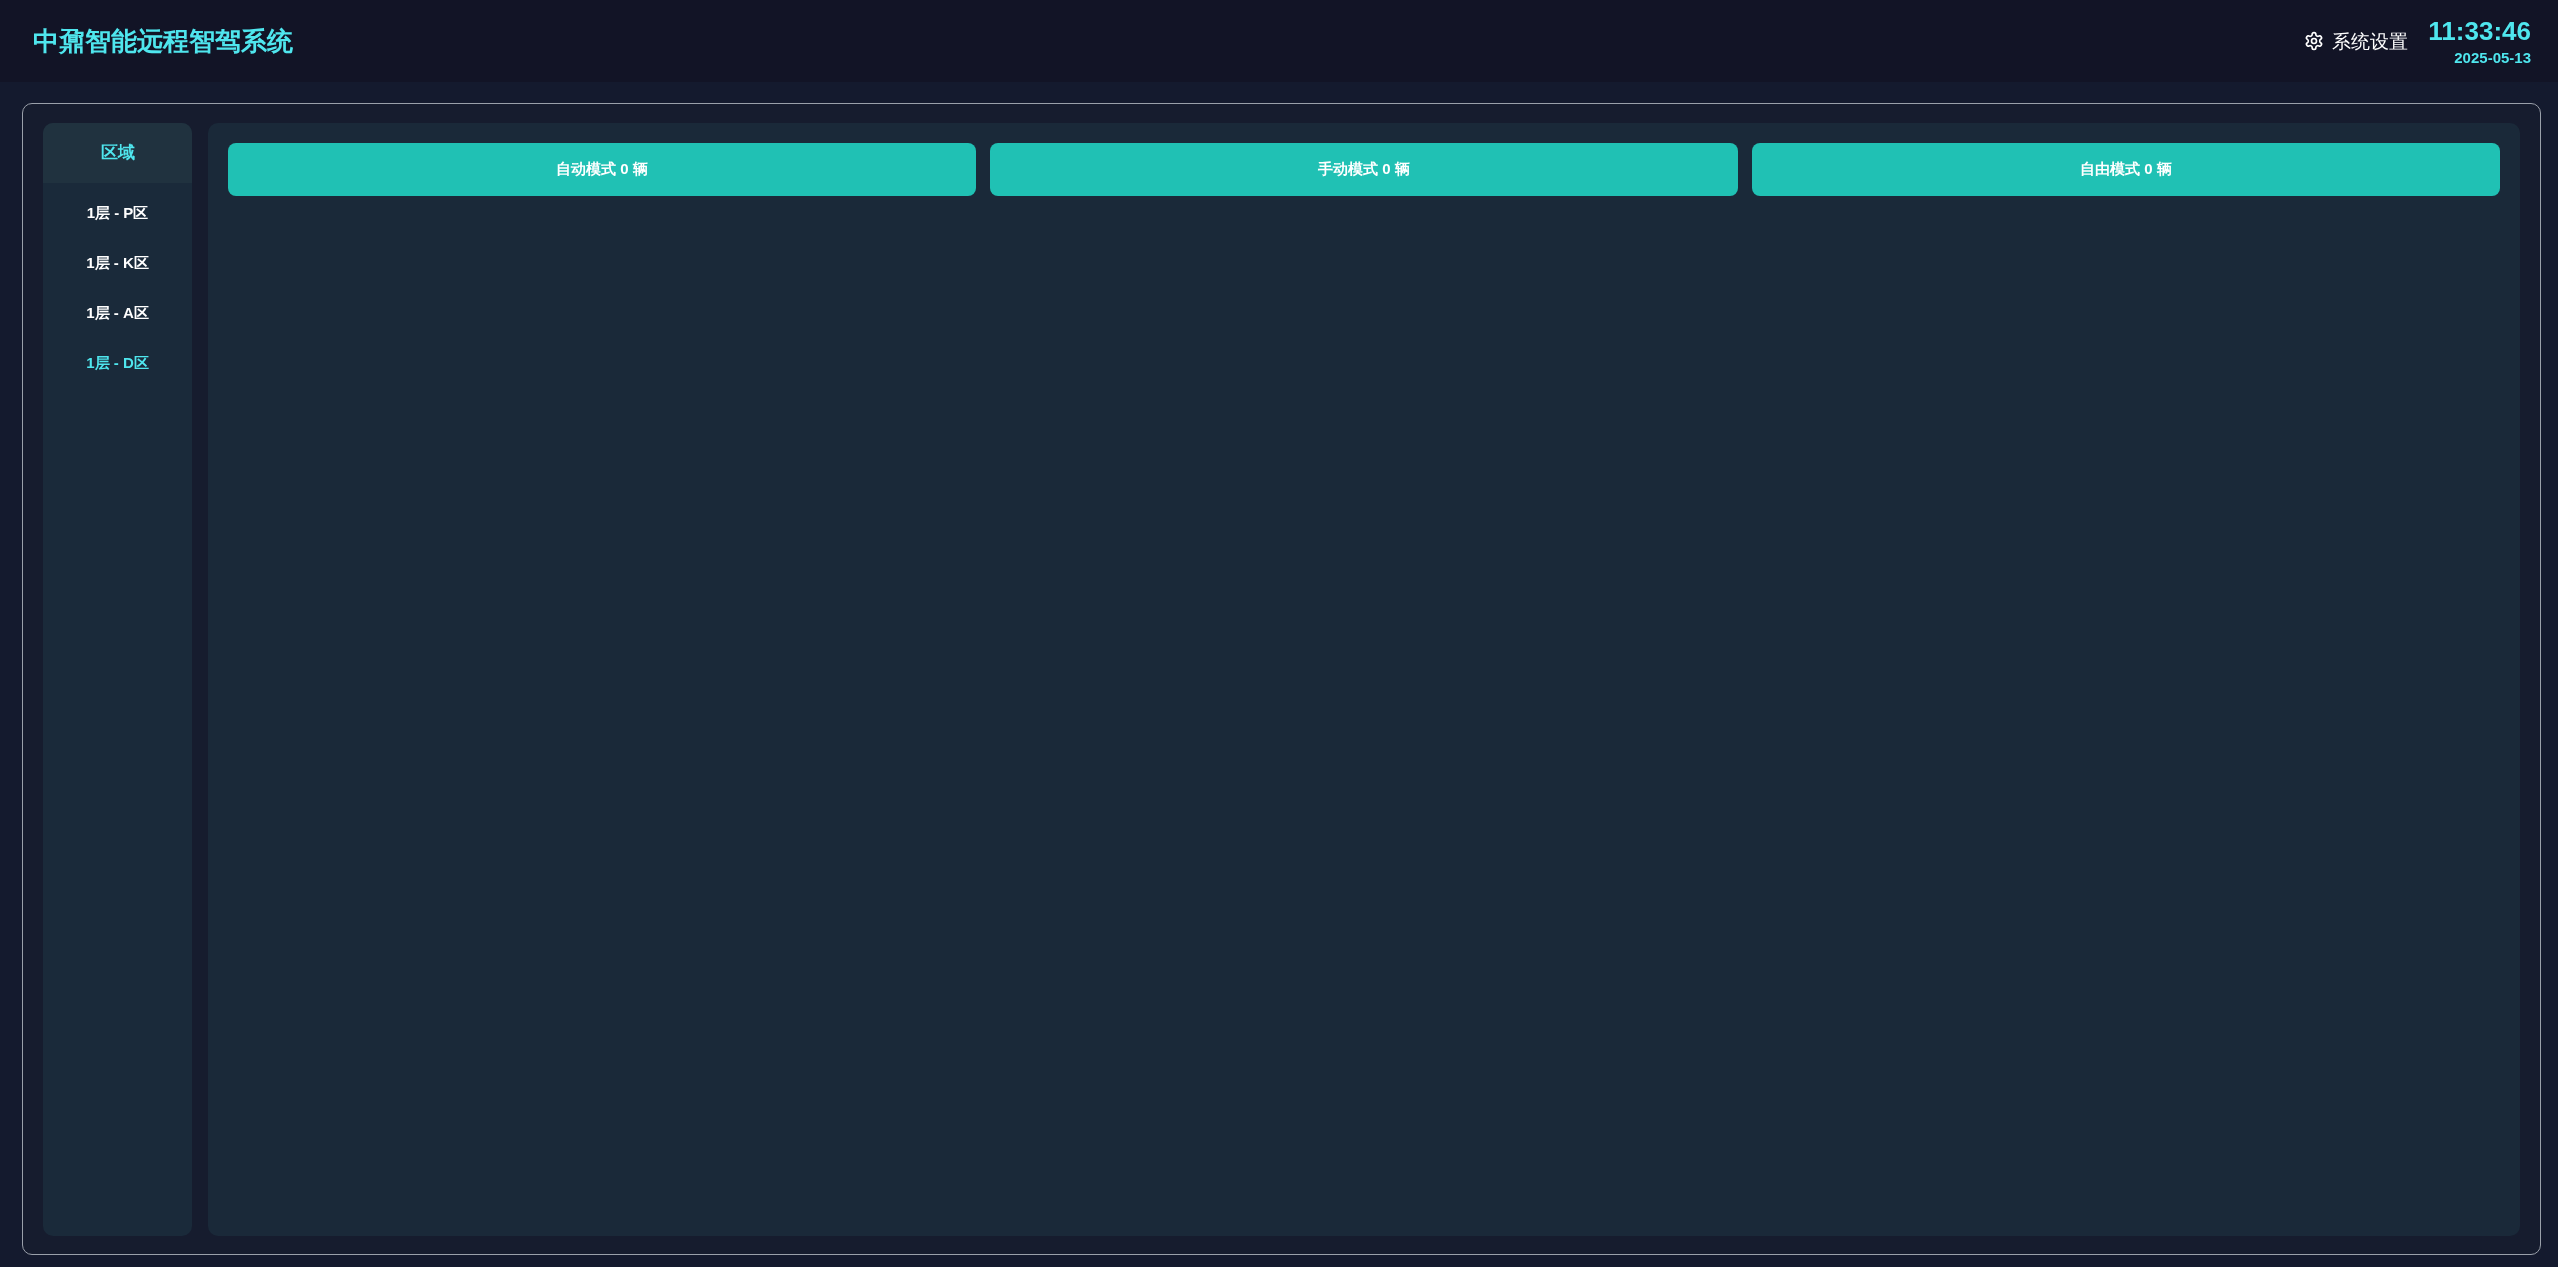 Image resolution: width=2558 pixels, height=1267 pixels. I want to click on app-title: 中鼐智能远程智驾系统, so click(163, 41).